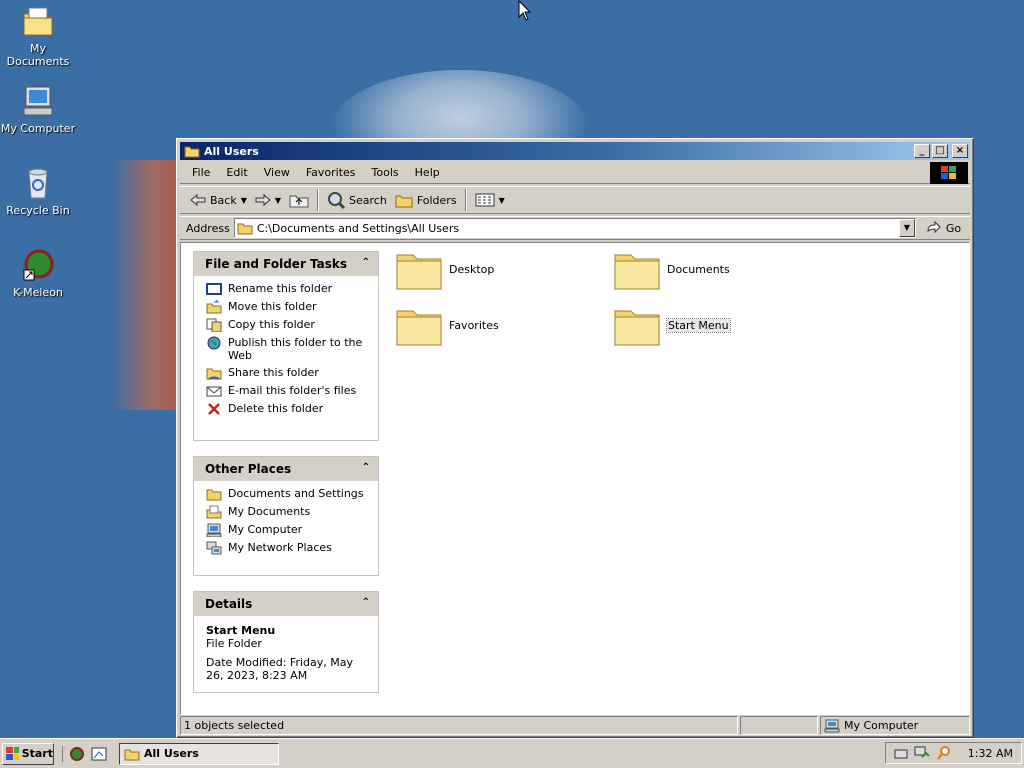  I want to click on folders-button: Folders, so click(426, 200).